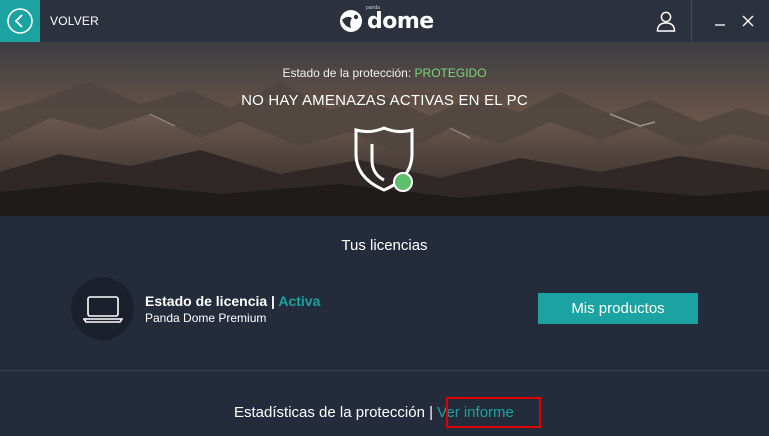 This screenshot has width=769, height=436. What do you see at coordinates (493, 412) in the screenshot?
I see `highlight-box` at bounding box center [493, 412].